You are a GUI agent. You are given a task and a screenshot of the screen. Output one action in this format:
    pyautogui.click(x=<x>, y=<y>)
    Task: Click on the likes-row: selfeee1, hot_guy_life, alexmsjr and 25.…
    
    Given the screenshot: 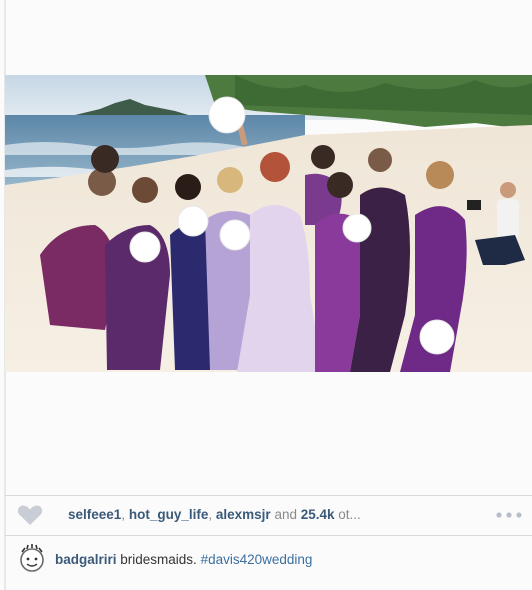 What is the action you would take?
    pyautogui.click(x=268, y=515)
    